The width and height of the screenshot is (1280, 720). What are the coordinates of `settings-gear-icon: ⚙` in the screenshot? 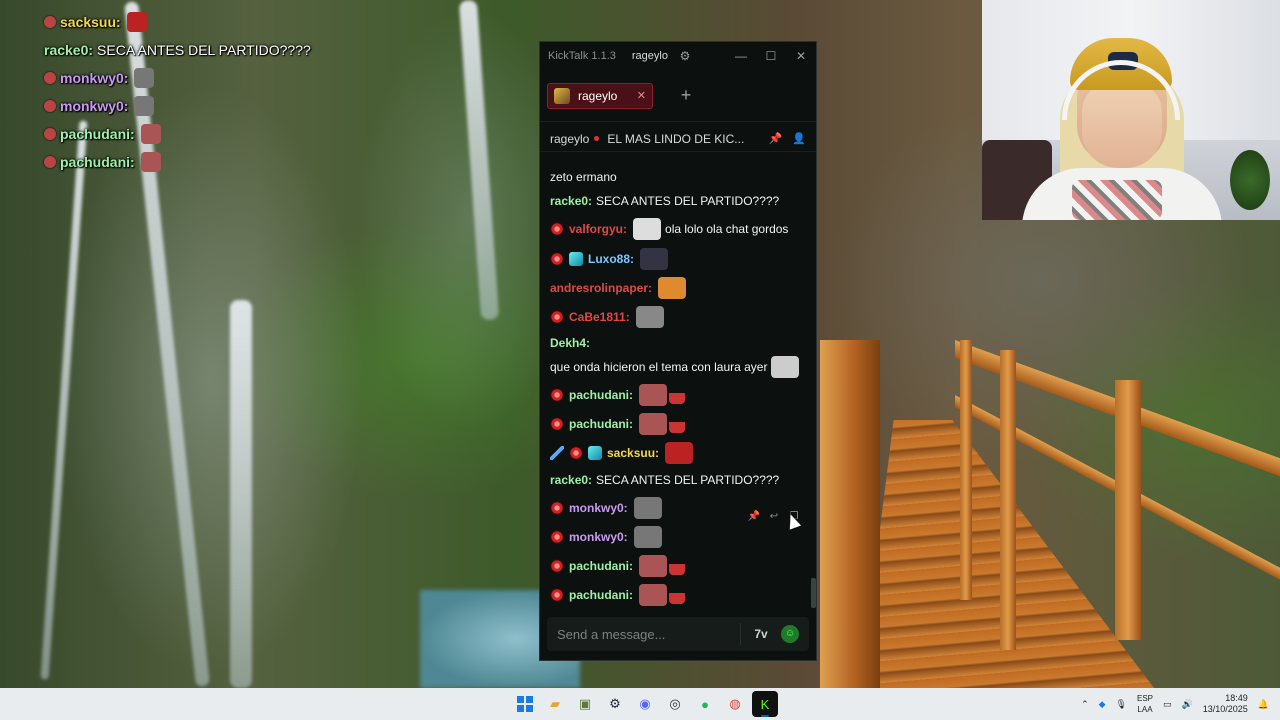 It's located at (685, 56).